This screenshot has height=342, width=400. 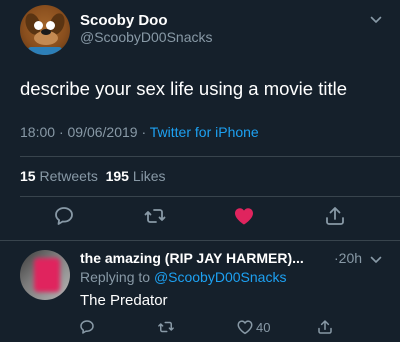 What do you see at coordinates (204, 132) in the screenshot?
I see `tweet-source-link: Twitter for iPhone` at bounding box center [204, 132].